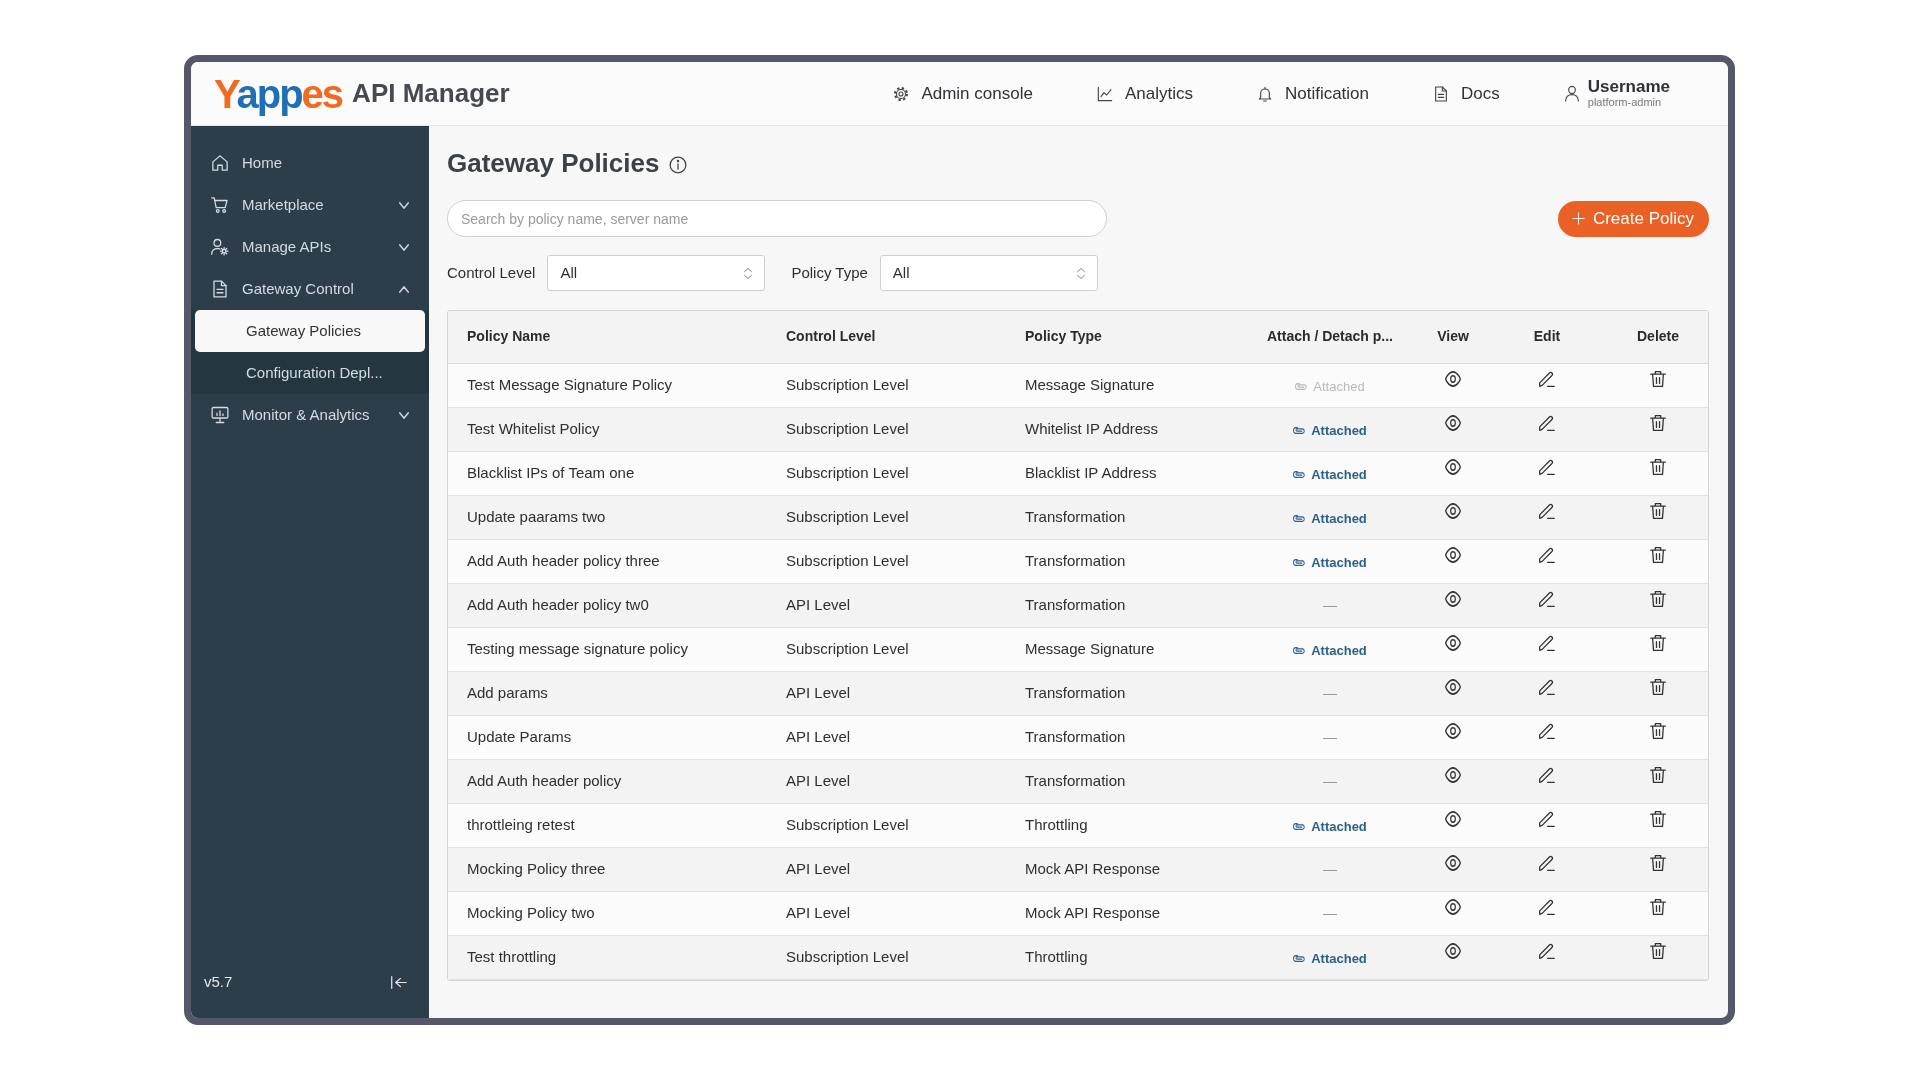  Describe the element at coordinates (310, 331) in the screenshot. I see `sidebar-subitem: Gateway Policies` at that location.